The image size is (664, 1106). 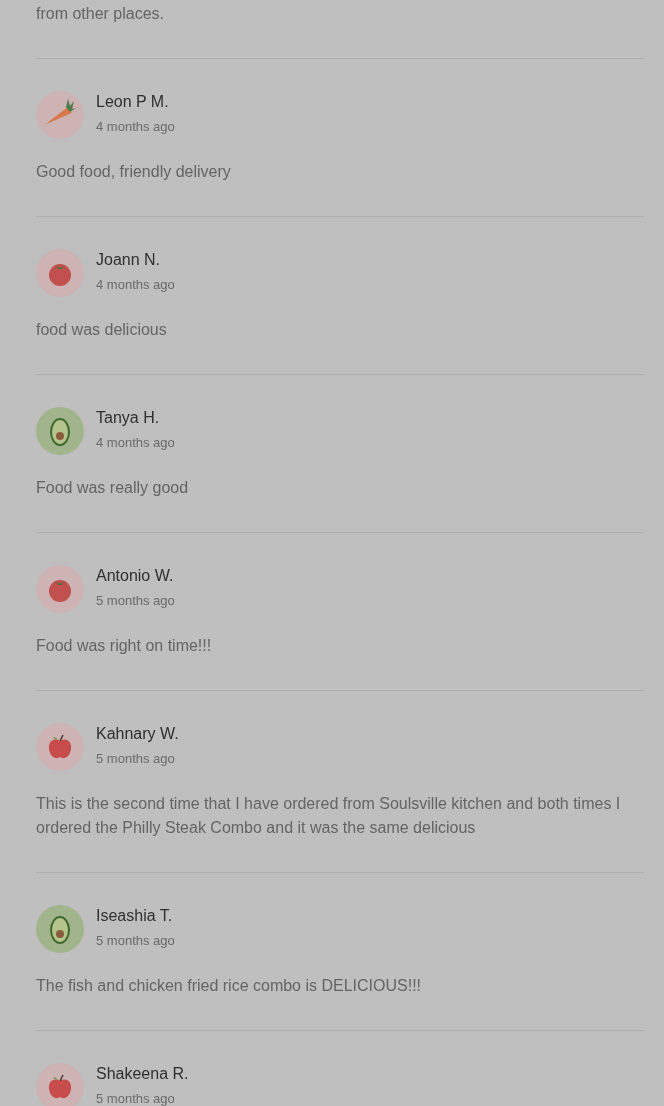 I want to click on review-text: from other places., so click(x=101, y=14).